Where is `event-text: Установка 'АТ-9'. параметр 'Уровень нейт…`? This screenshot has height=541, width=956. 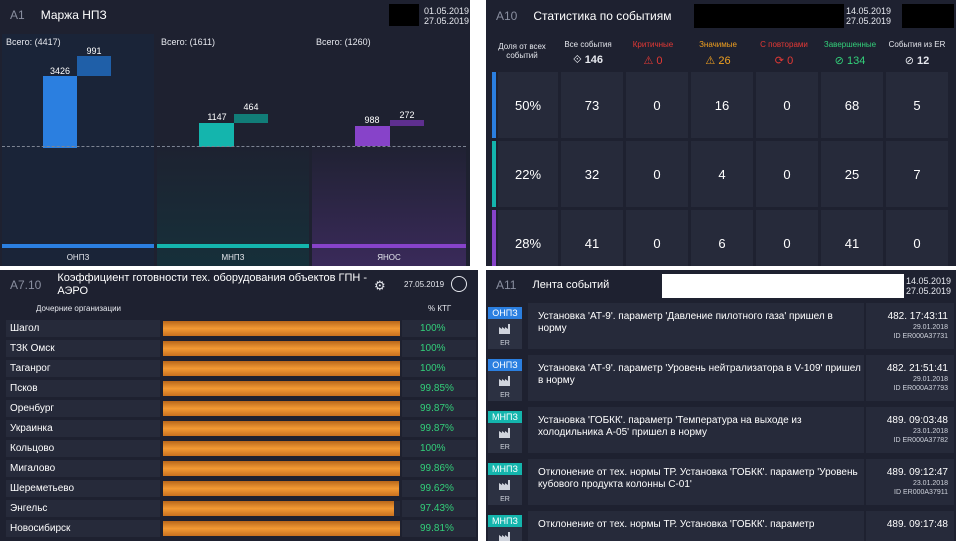 event-text: Установка 'АТ-9'. параметр 'Уровень нейт… is located at coordinates (696, 378).